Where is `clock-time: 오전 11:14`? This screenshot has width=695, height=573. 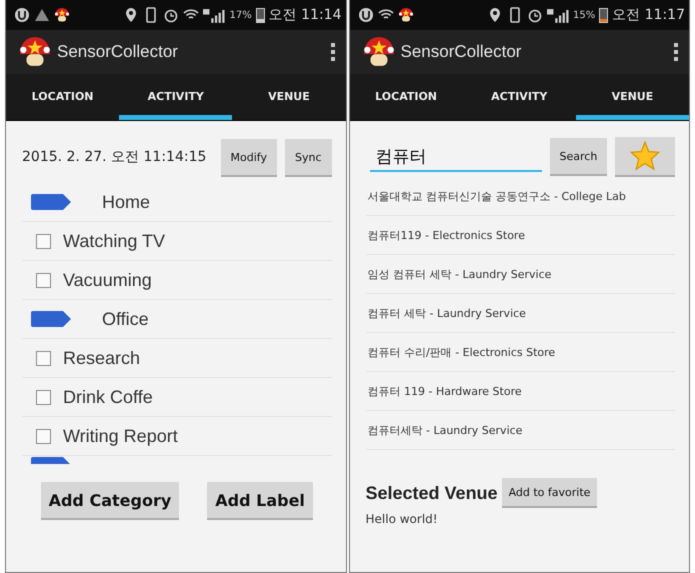
clock-time: 오전 11:14 is located at coordinates (305, 15).